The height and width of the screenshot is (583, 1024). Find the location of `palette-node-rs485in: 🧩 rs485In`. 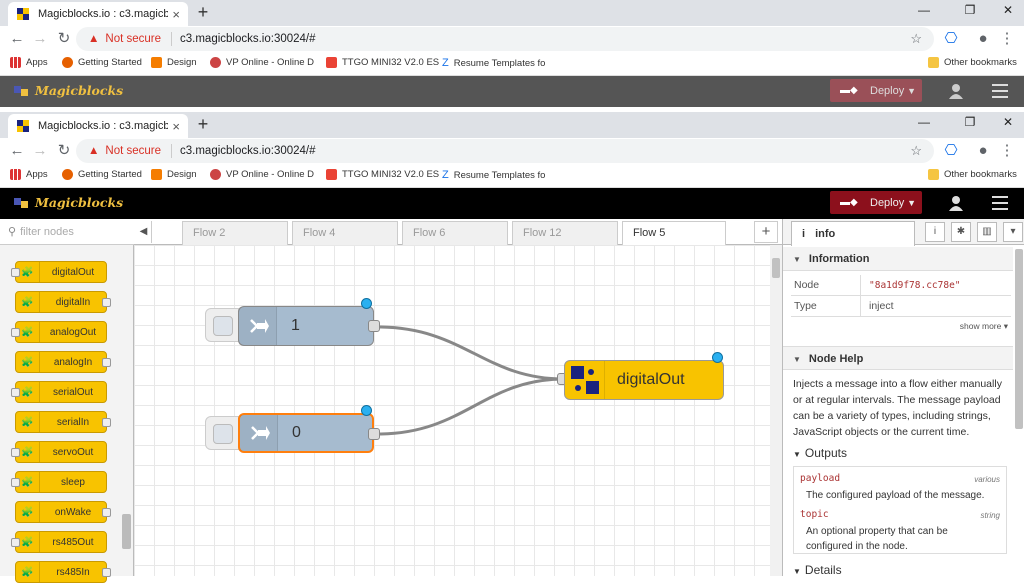

palette-node-rs485in: 🧩 rs485In is located at coordinates (63, 572).